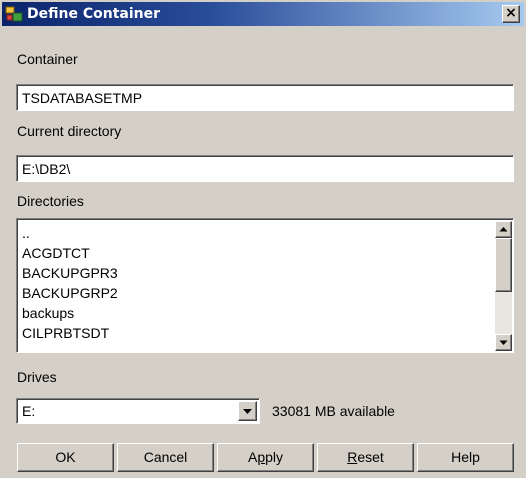  I want to click on scroll-down-button, so click(503, 342).